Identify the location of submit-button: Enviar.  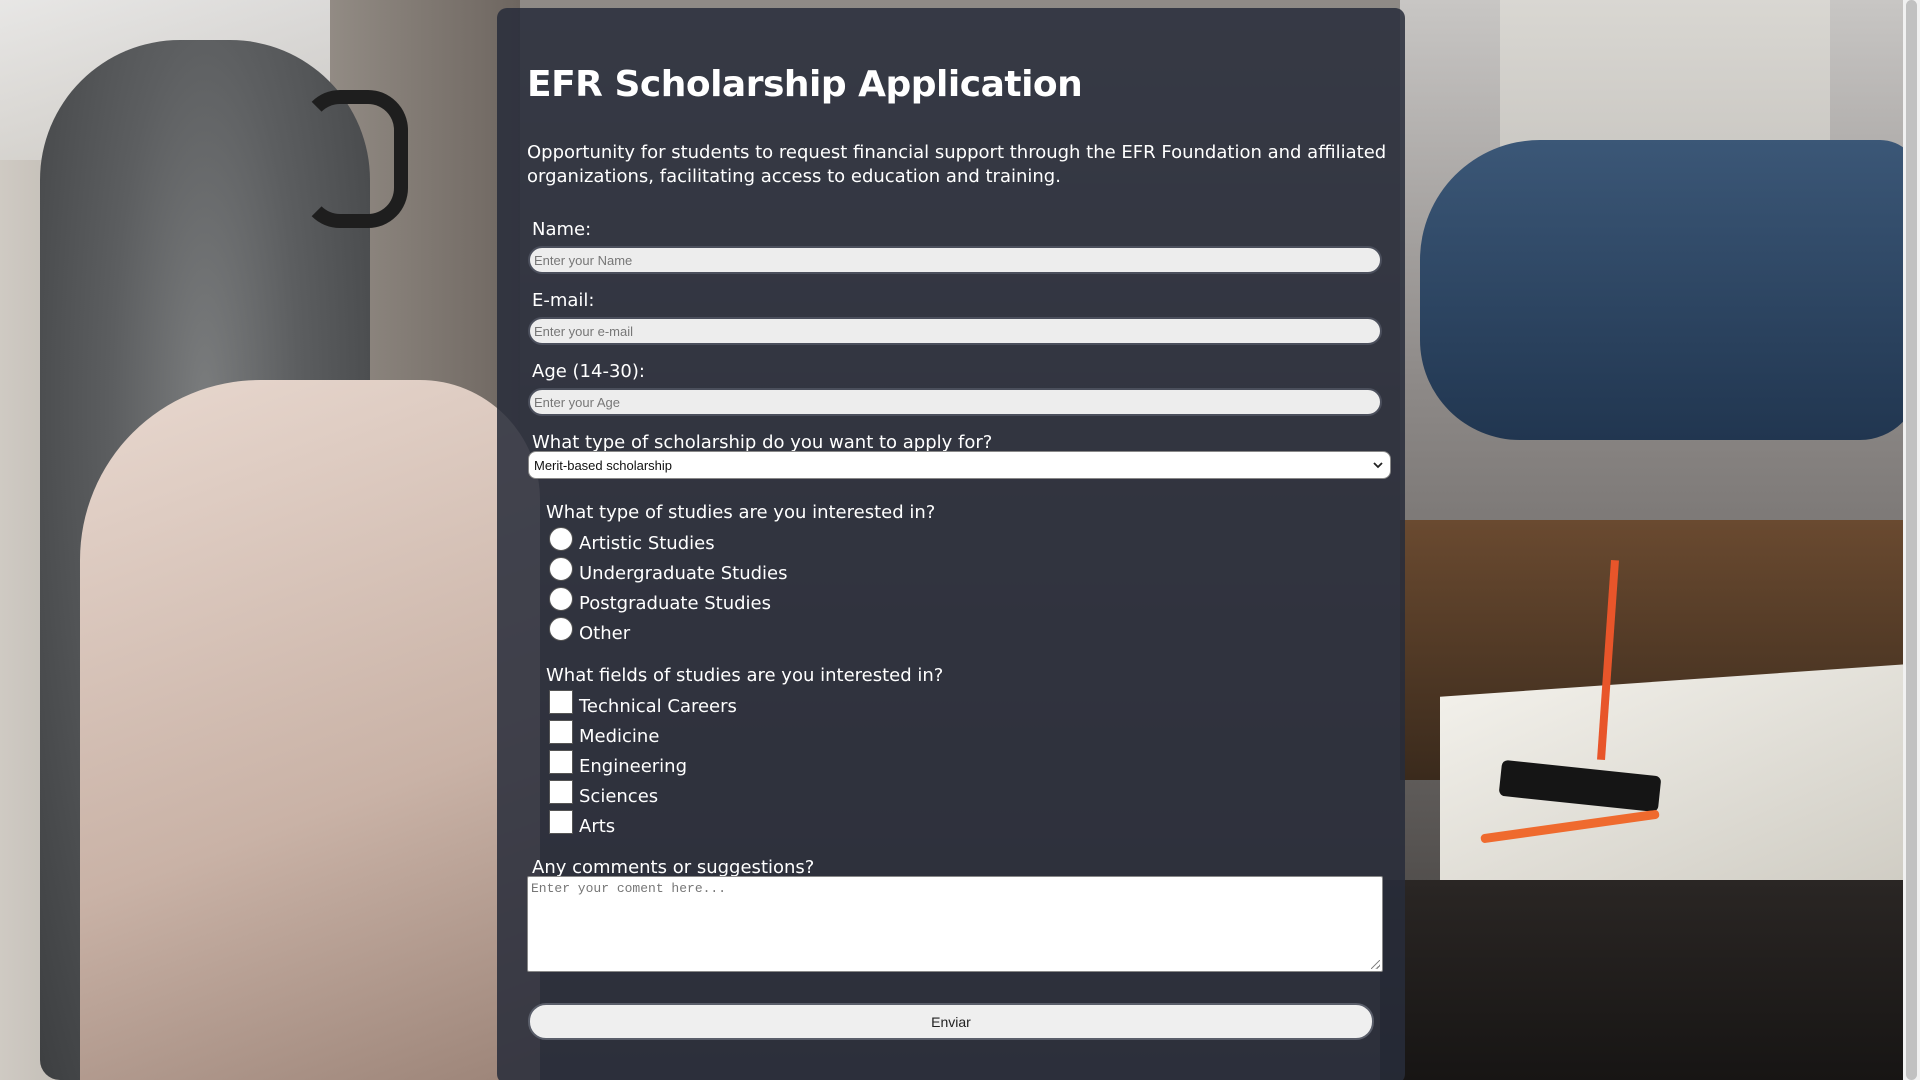
(951, 1021).